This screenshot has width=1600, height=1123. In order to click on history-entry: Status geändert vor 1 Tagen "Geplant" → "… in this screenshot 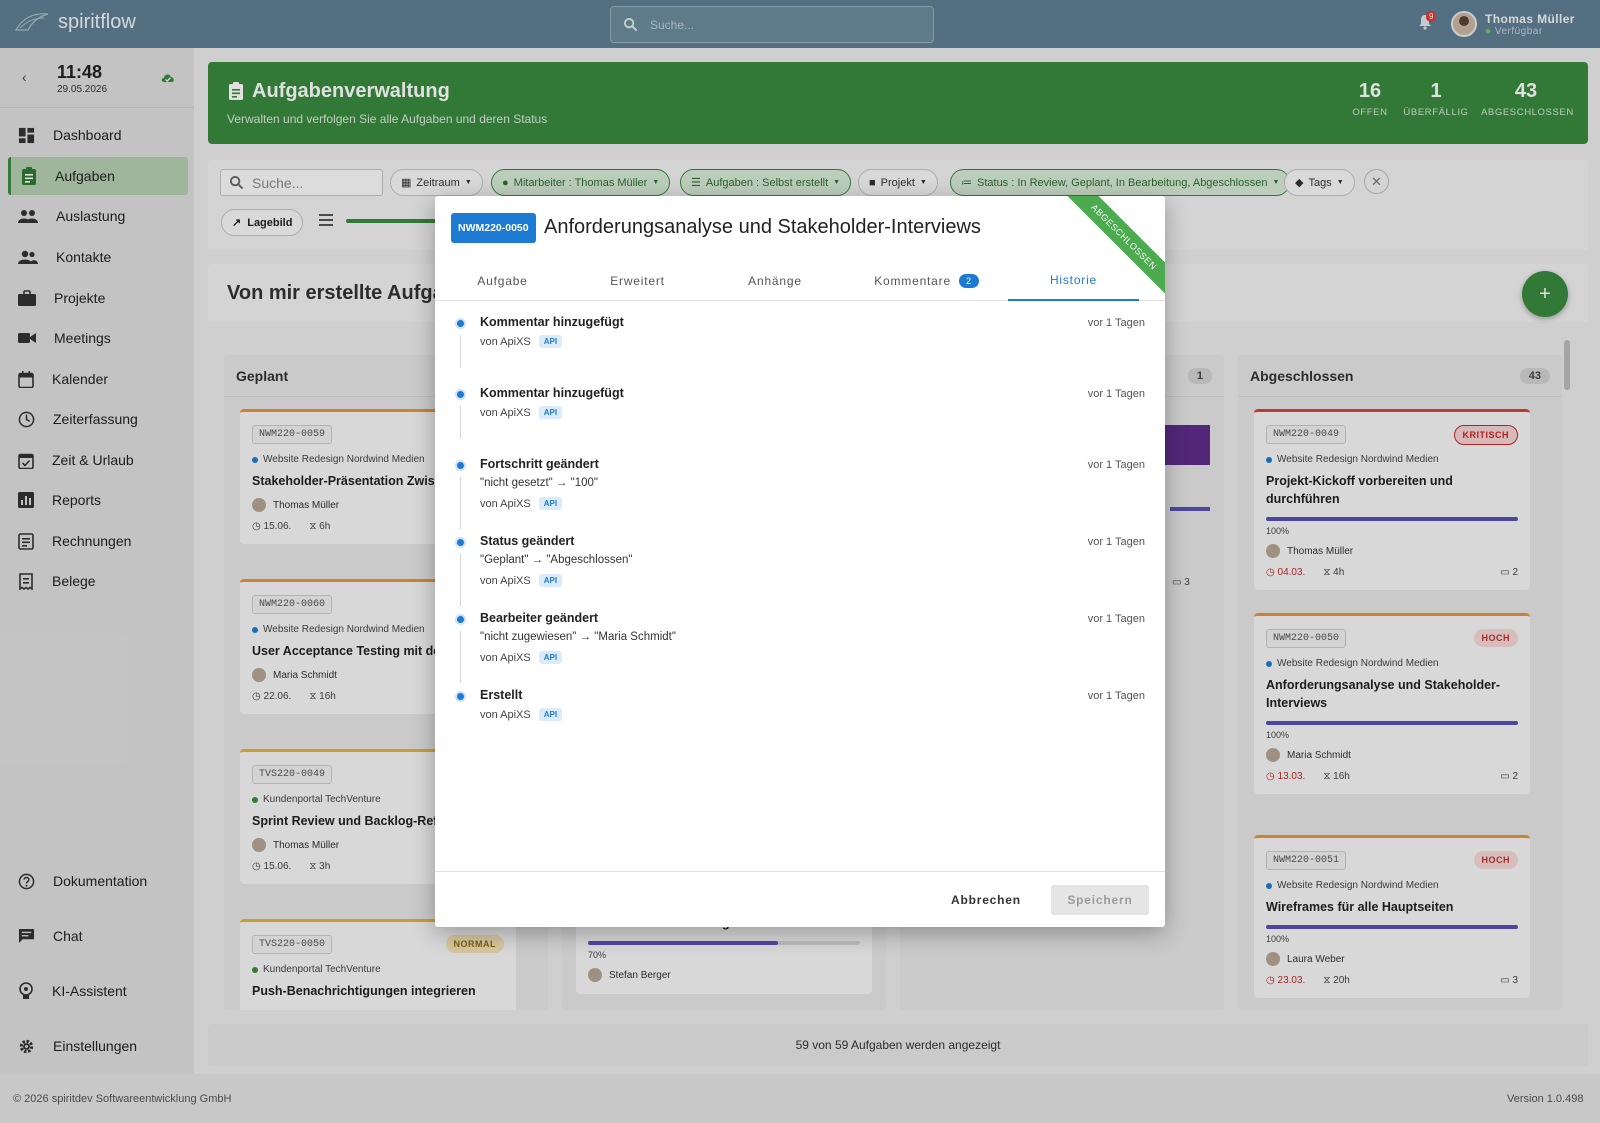, I will do `click(800, 572)`.